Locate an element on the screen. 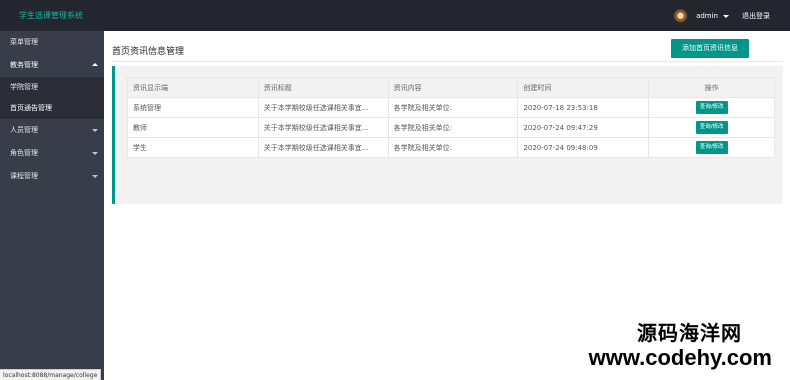 The height and width of the screenshot is (380, 790). sidebar-item-label: 学院管理 is located at coordinates (24, 87).